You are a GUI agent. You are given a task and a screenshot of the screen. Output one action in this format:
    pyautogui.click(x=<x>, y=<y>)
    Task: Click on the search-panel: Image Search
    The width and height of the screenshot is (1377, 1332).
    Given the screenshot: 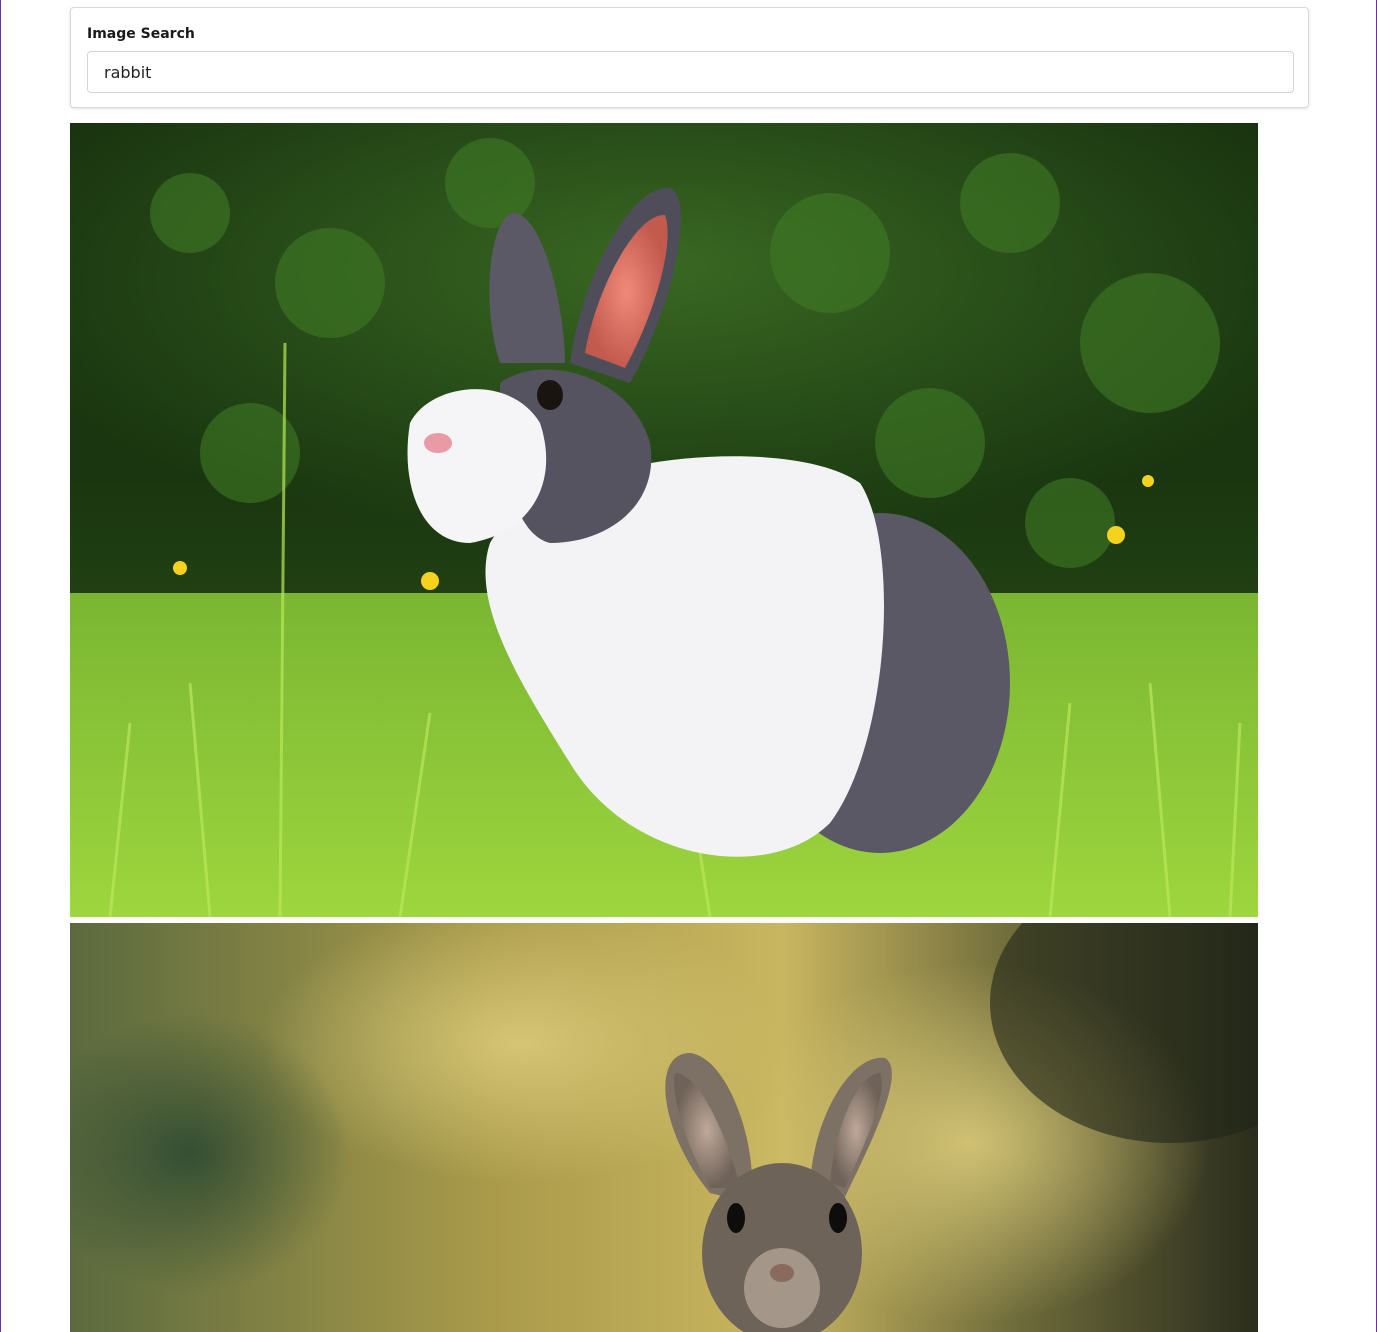 What is the action you would take?
    pyautogui.click(x=689, y=57)
    